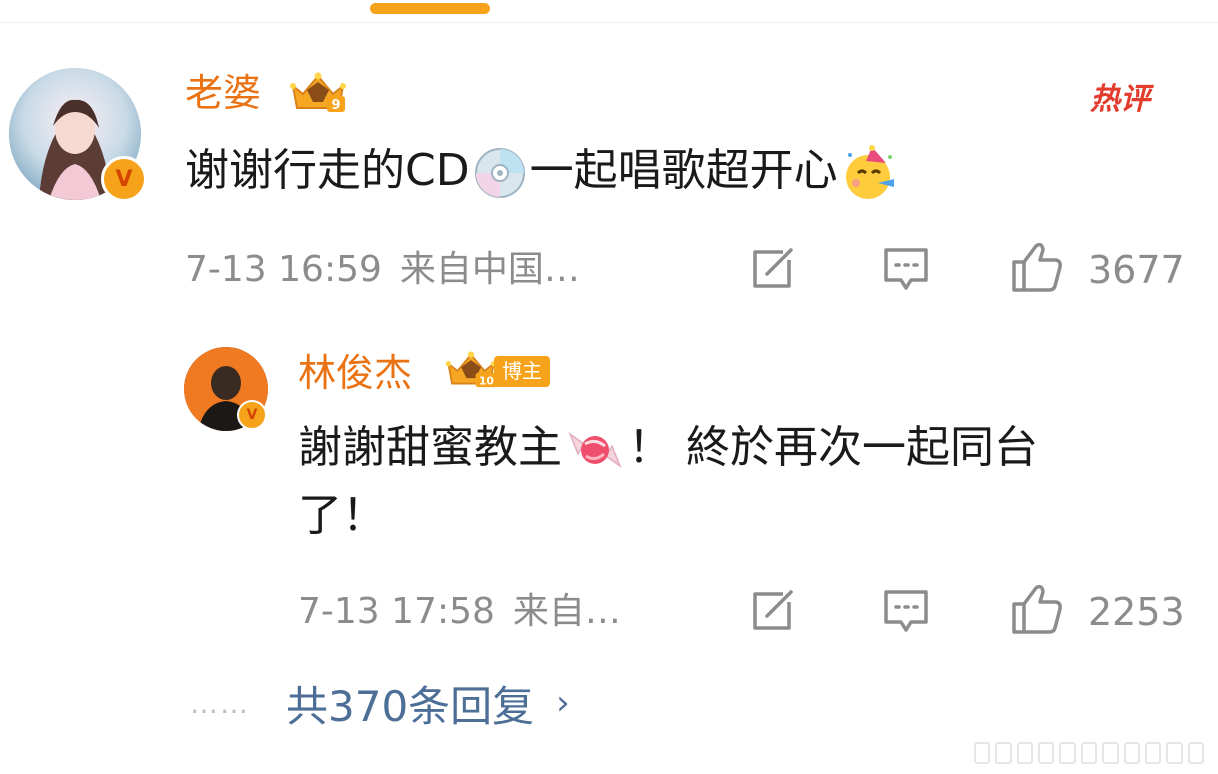 This screenshot has height=774, width=1218. I want to click on comment-timestamp: 7-13 16:59, so click(283, 269).